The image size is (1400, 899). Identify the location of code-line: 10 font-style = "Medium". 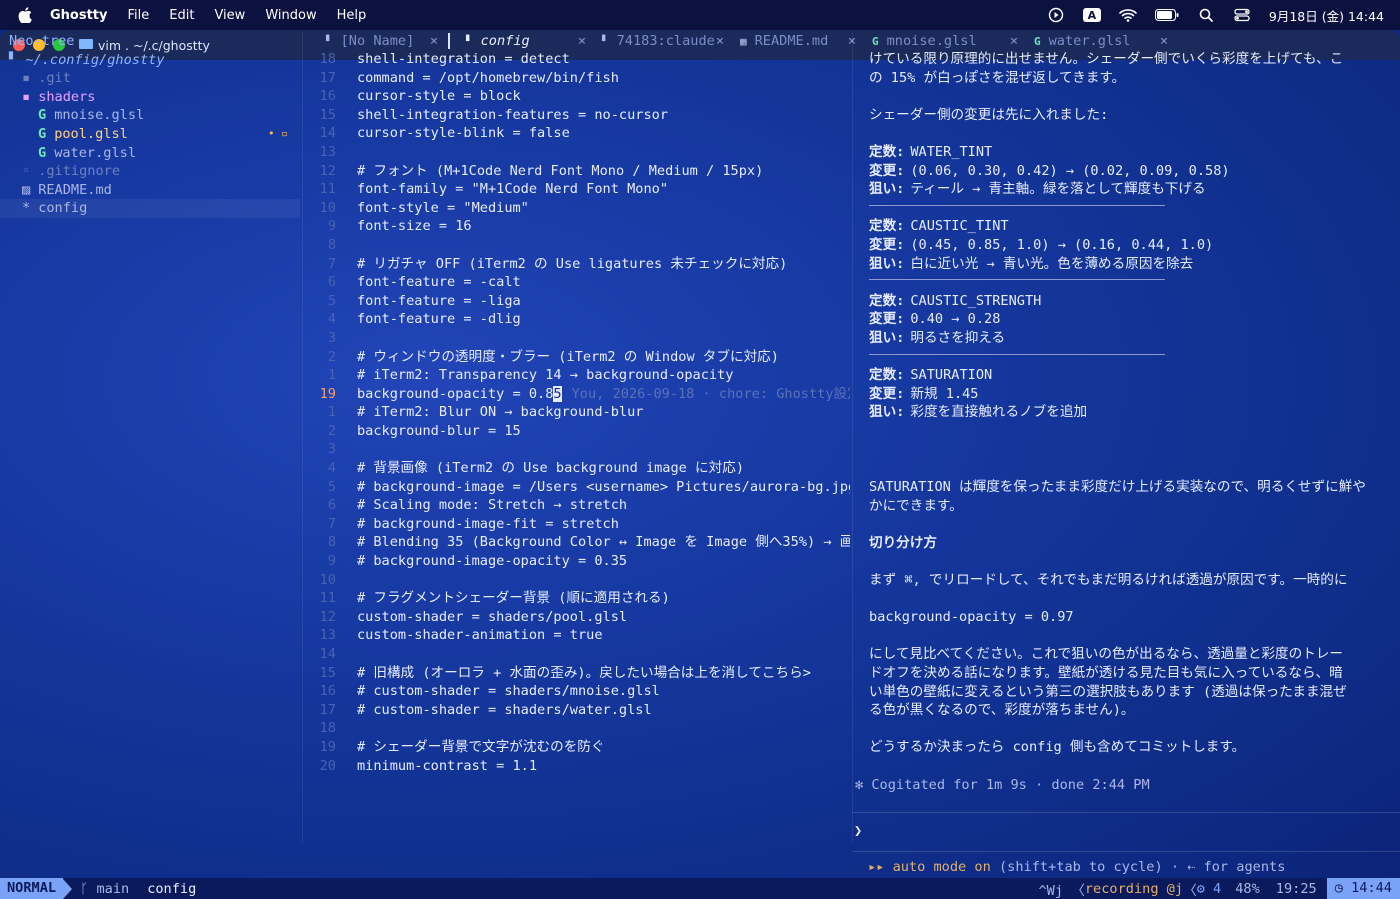
(576, 208).